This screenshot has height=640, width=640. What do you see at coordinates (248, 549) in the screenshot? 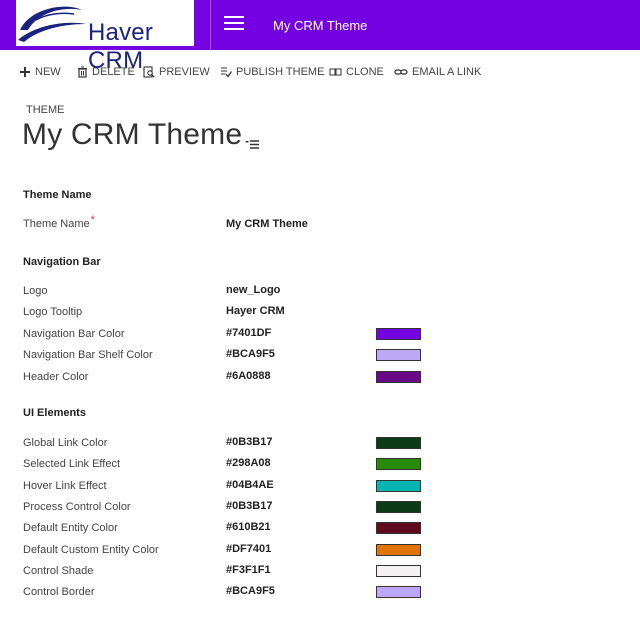
I see `field-value-color-code: #DF7401` at bounding box center [248, 549].